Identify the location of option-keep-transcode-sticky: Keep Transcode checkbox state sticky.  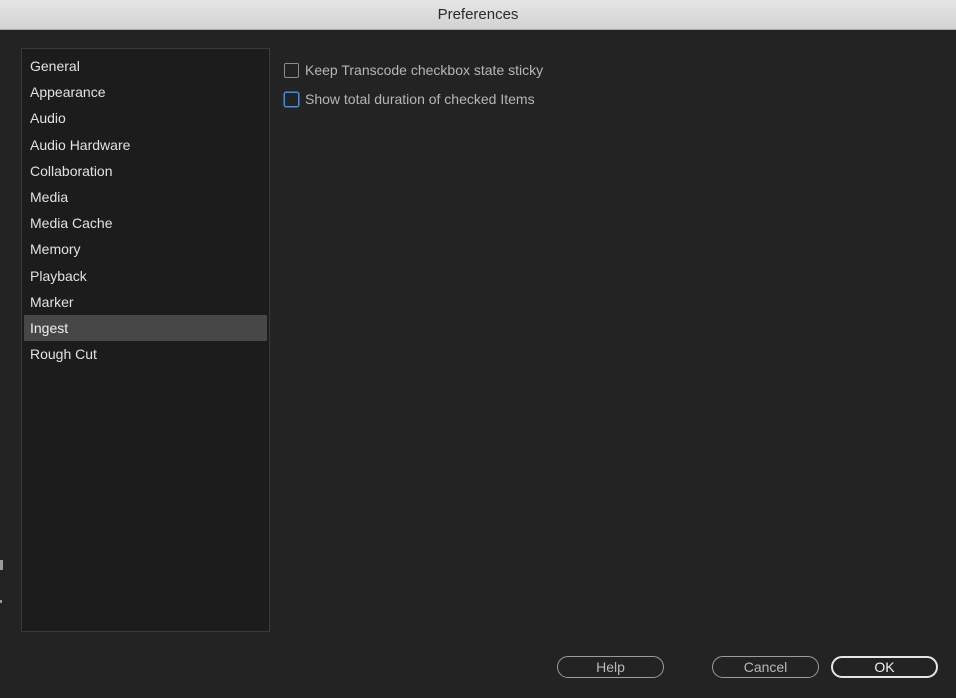
(413, 70).